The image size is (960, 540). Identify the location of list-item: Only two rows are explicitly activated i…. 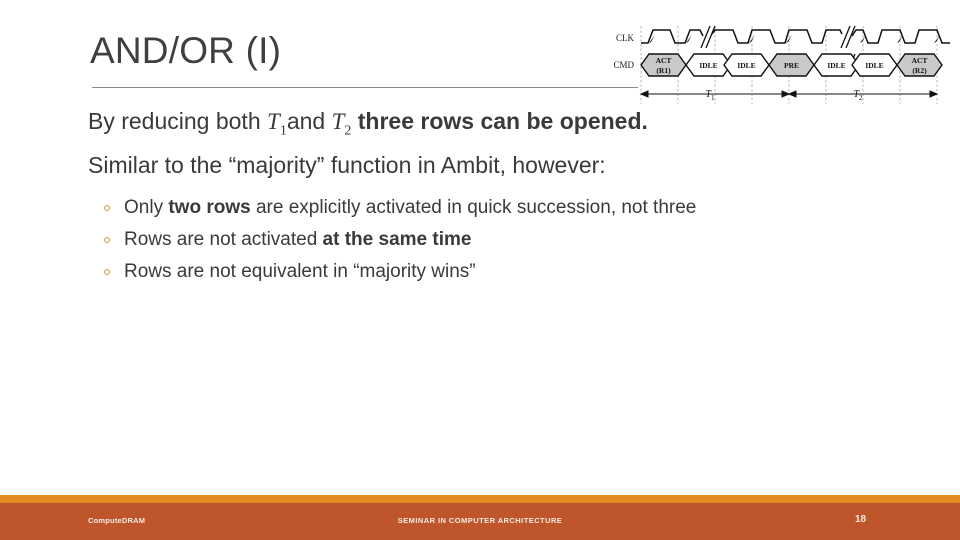
(445, 208).